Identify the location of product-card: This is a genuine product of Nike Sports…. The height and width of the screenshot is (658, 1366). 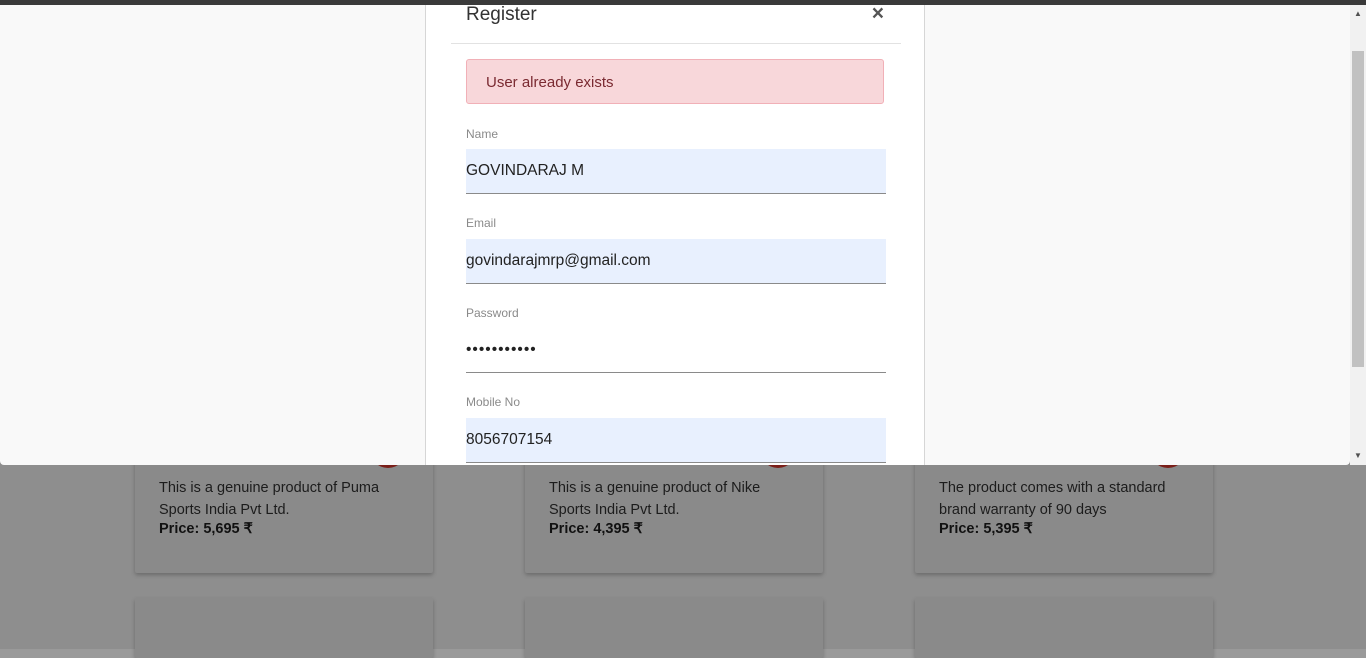
(674, 501).